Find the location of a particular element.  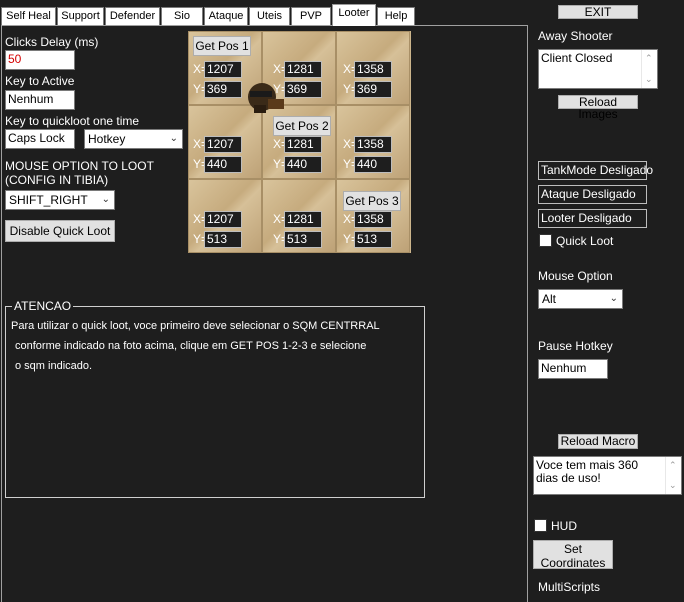

hud-label: HUD is located at coordinates (564, 526).